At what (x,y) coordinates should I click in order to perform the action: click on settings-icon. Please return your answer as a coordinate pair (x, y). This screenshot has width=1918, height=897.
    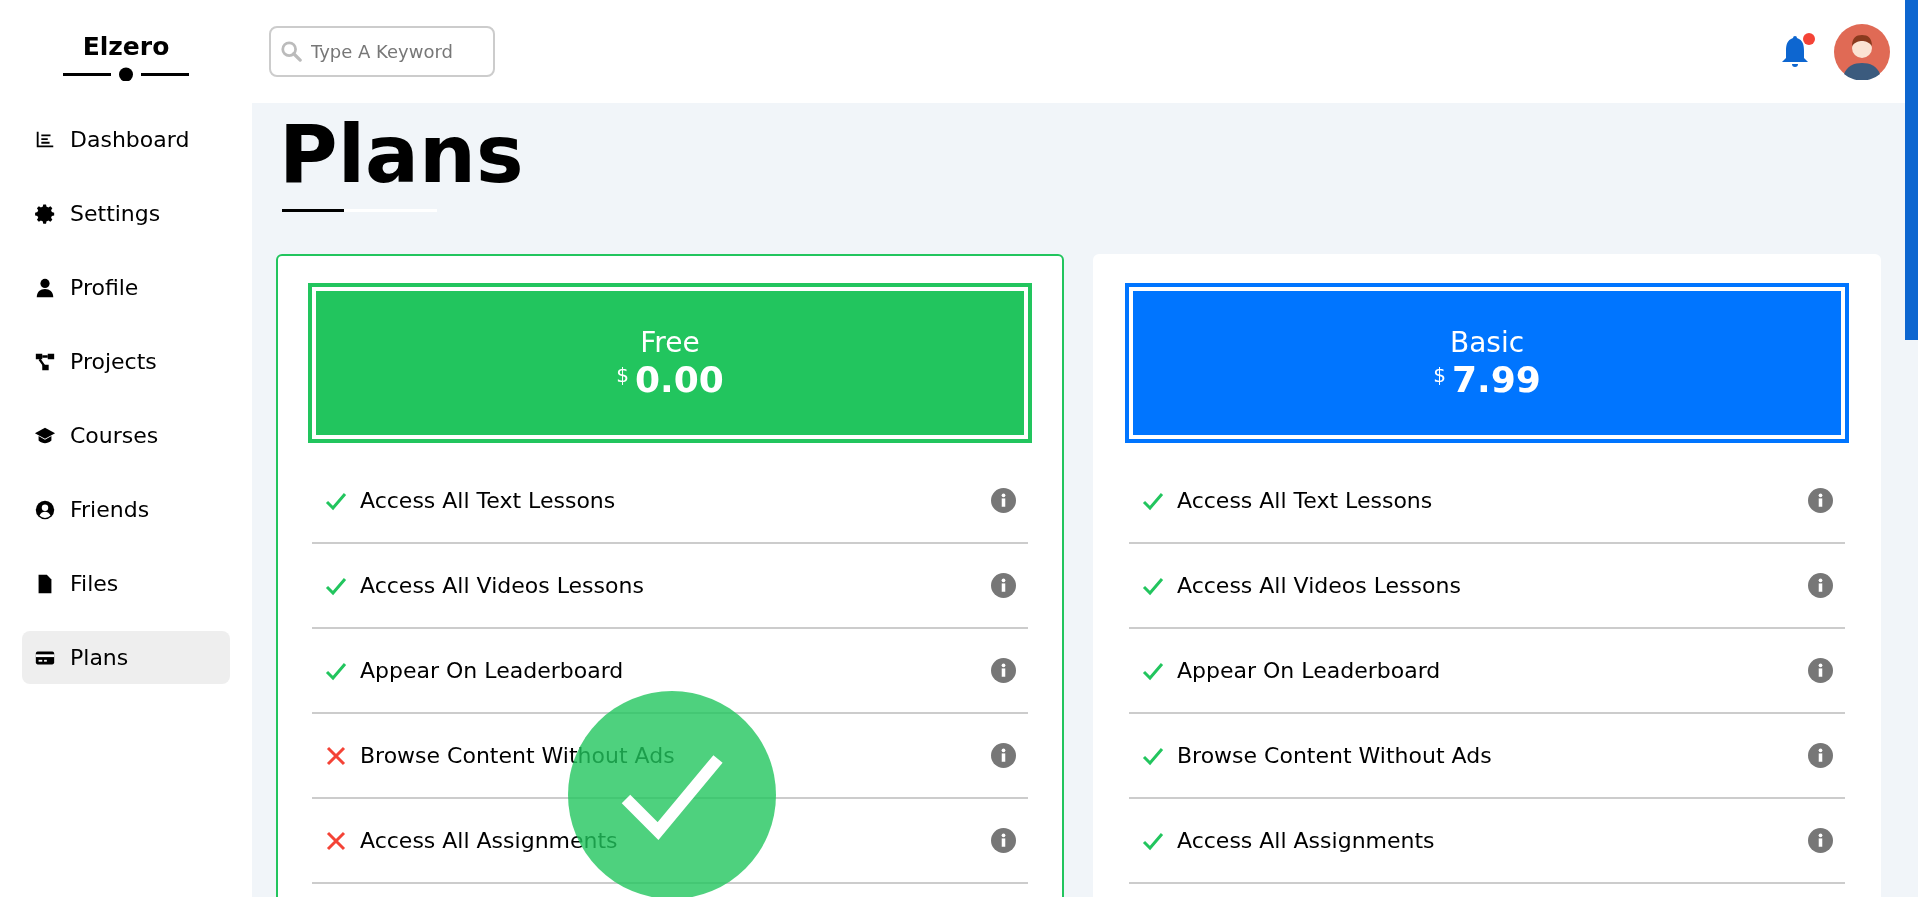
    Looking at the image, I should click on (45, 213).